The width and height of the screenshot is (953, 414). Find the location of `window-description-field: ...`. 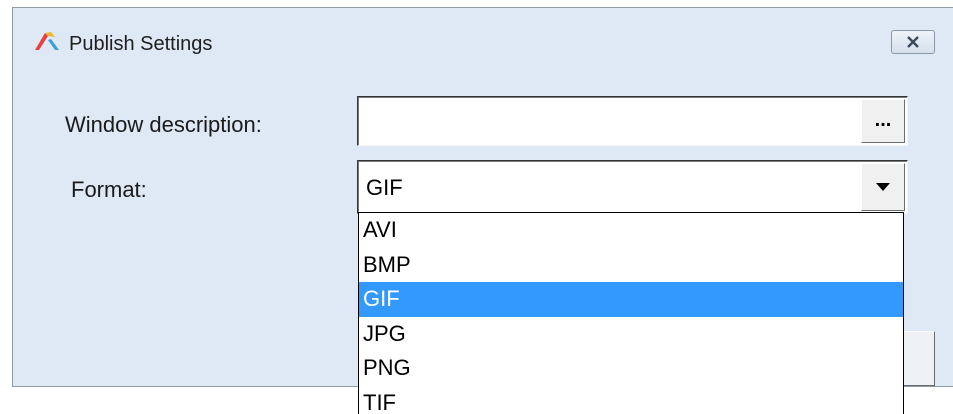

window-description-field: ... is located at coordinates (632, 121).